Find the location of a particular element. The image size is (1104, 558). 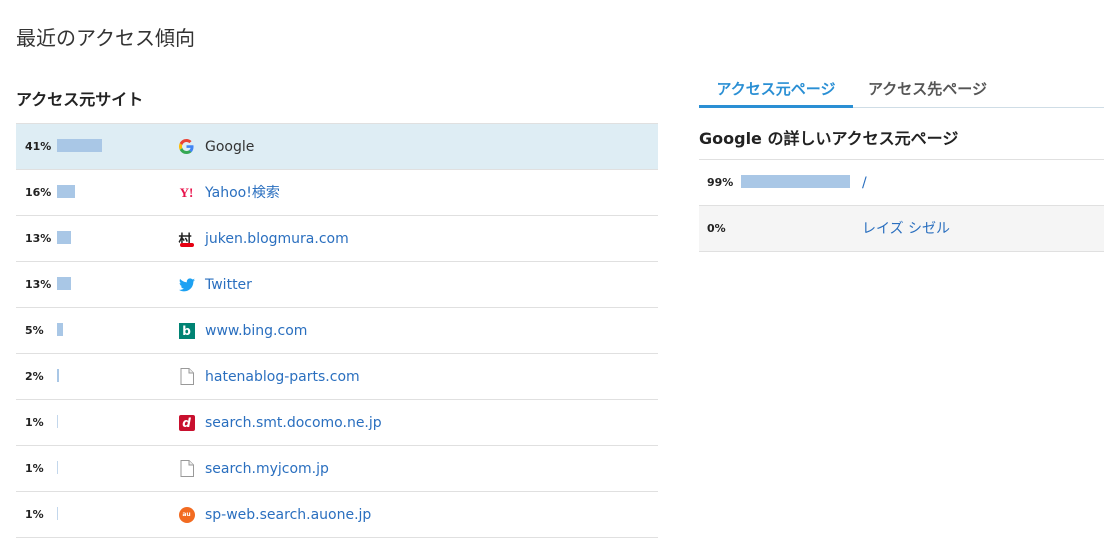

tab-bar: アクセス元ページ アクセス先ページ is located at coordinates (901, 91).